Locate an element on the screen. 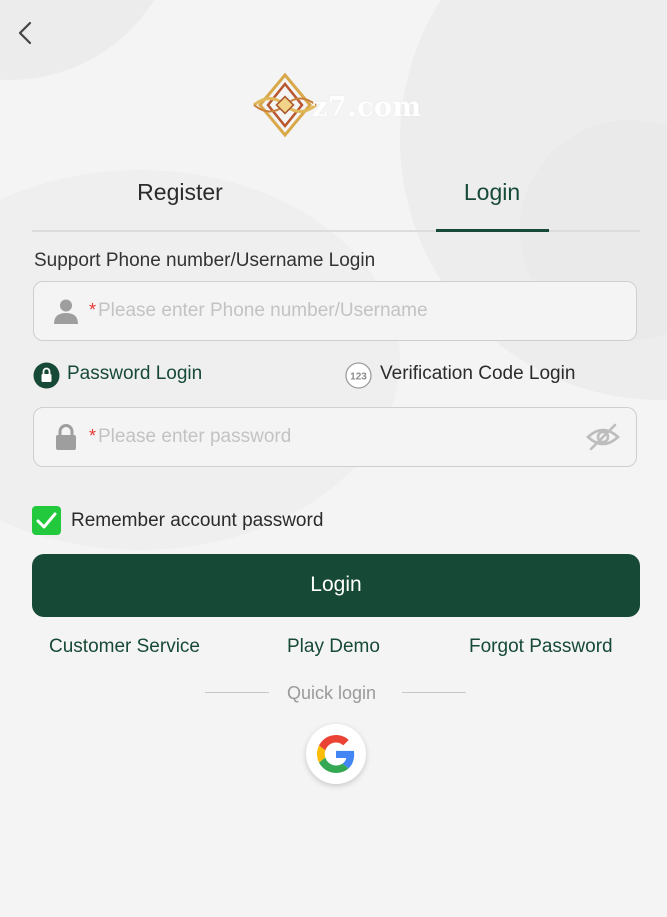 Image resolution: width=667 pixels, height=917 pixels. account-label: Support Phone number/Username Login is located at coordinates (205, 260).